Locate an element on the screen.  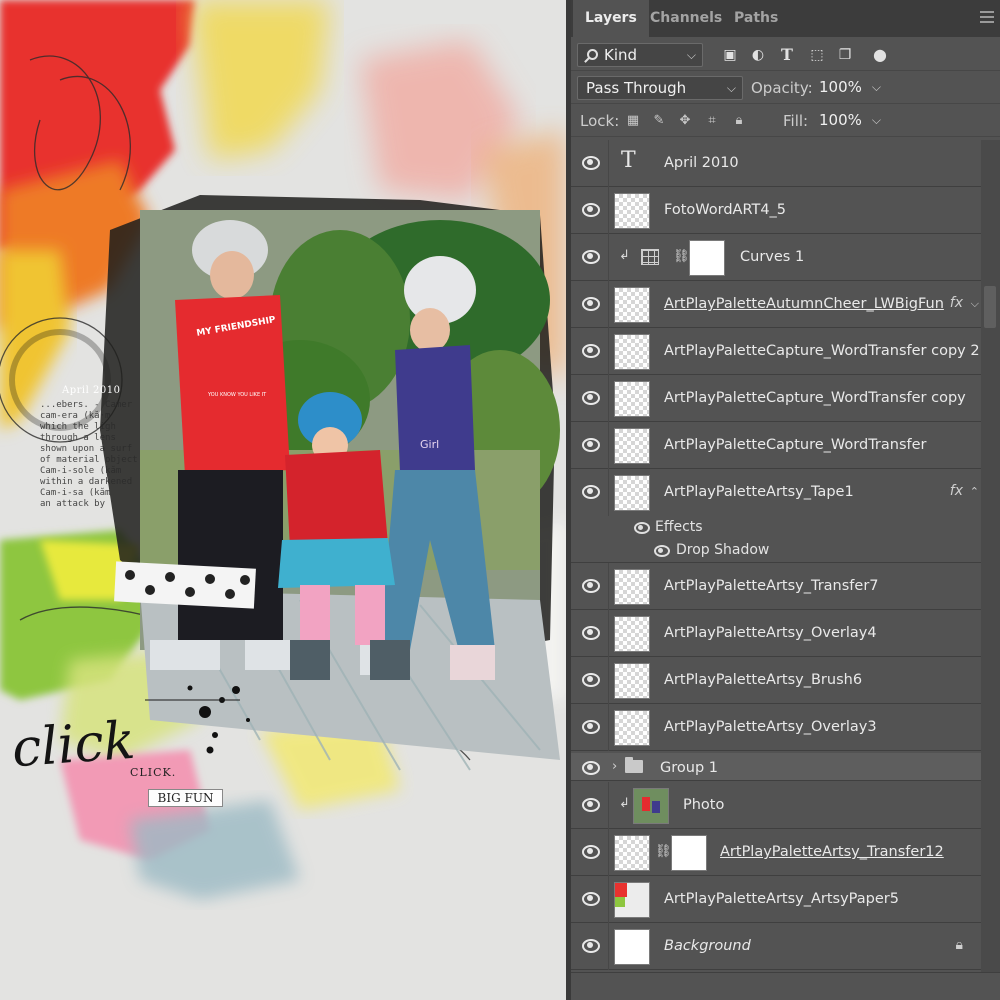
layer-name: ArtPlayPaletteAutumnCheer_LWBigFun is located at coordinates (804, 304).